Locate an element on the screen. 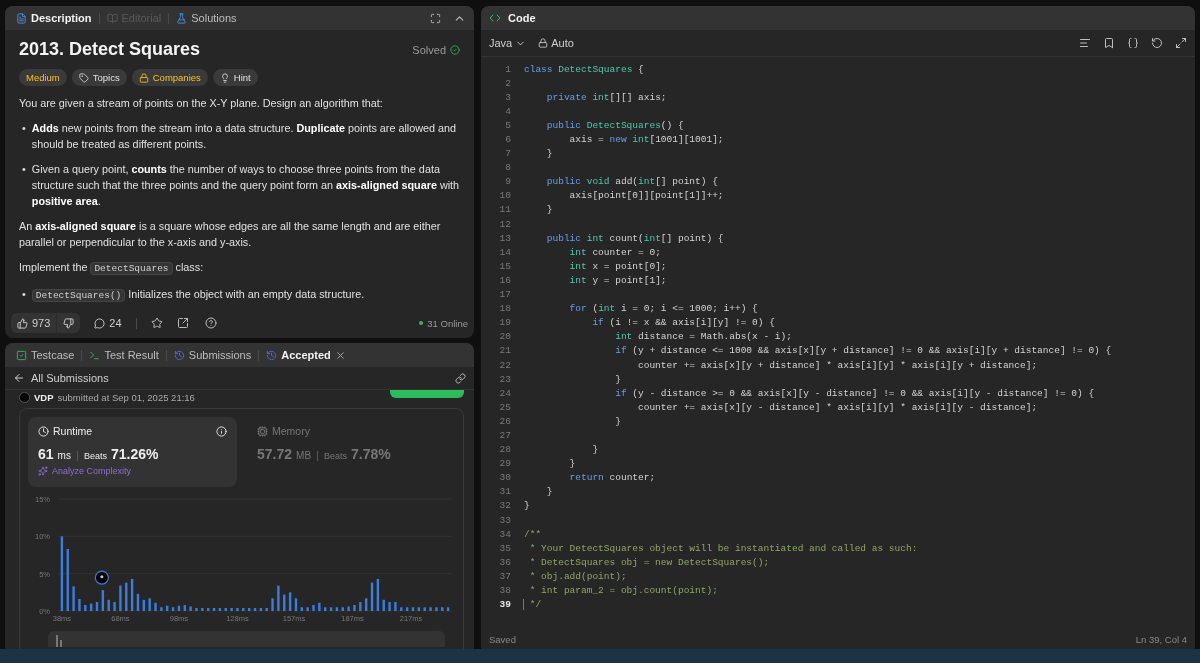  bookmark-icon is located at coordinates (1109, 43).